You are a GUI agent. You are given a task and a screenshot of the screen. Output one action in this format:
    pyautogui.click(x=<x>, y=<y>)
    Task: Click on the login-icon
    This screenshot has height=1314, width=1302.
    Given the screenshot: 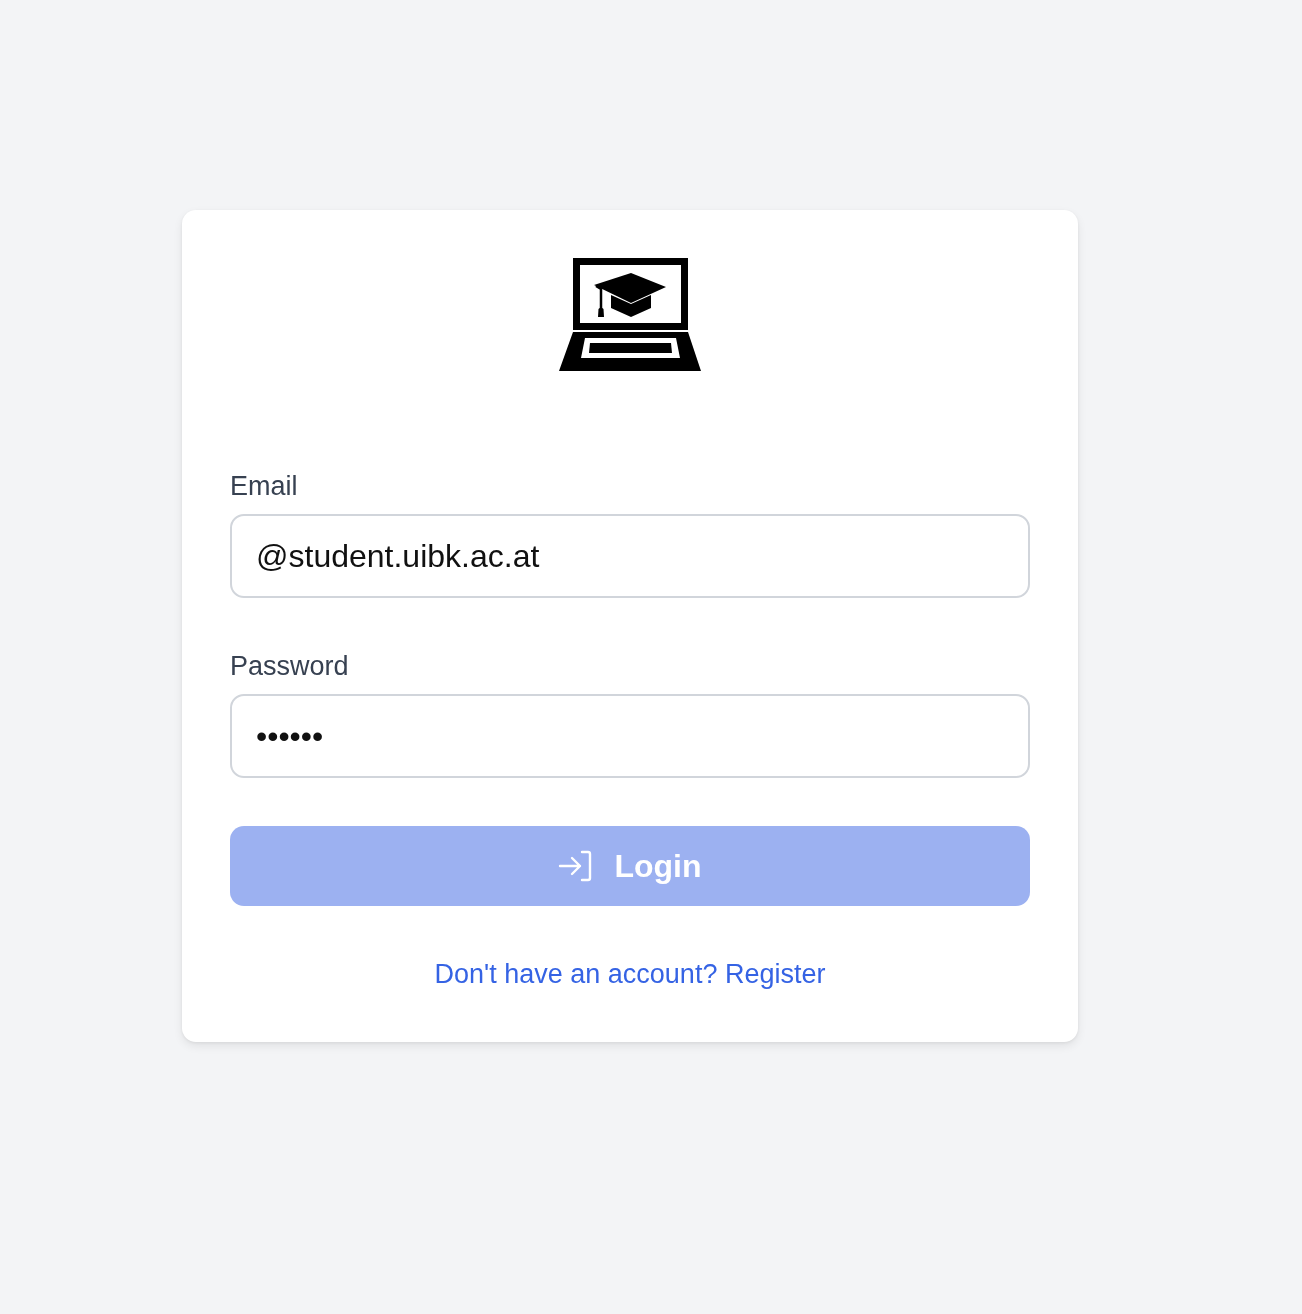 What is the action you would take?
    pyautogui.click(x=575, y=866)
    